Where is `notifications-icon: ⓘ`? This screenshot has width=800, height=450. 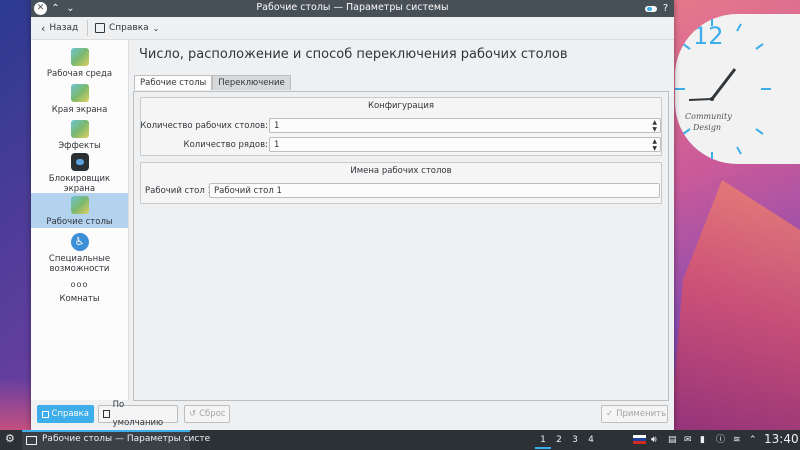
notifications-icon: ⓘ is located at coordinates (720, 440).